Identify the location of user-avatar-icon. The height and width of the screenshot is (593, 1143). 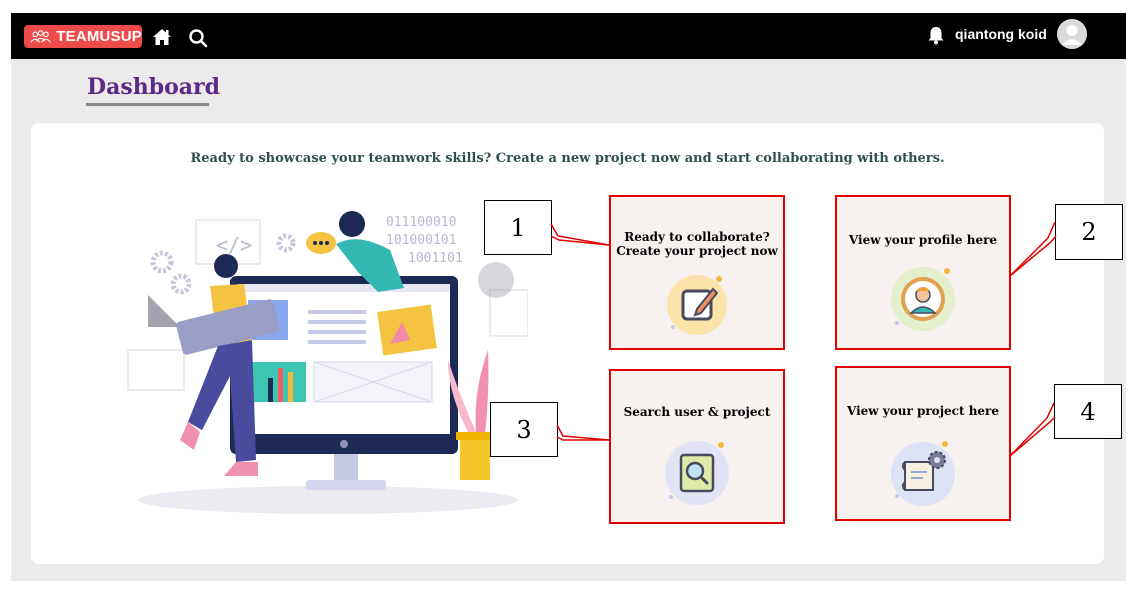
(1072, 34).